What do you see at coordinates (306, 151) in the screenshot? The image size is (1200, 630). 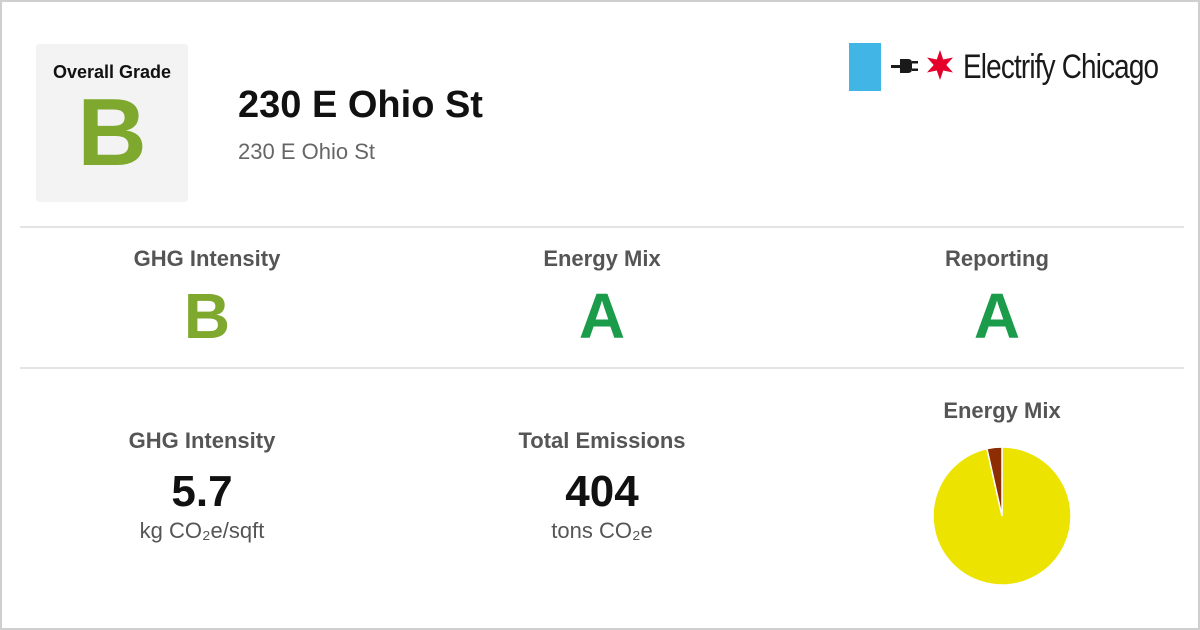 I see `building-address: 230 E Ohio St` at bounding box center [306, 151].